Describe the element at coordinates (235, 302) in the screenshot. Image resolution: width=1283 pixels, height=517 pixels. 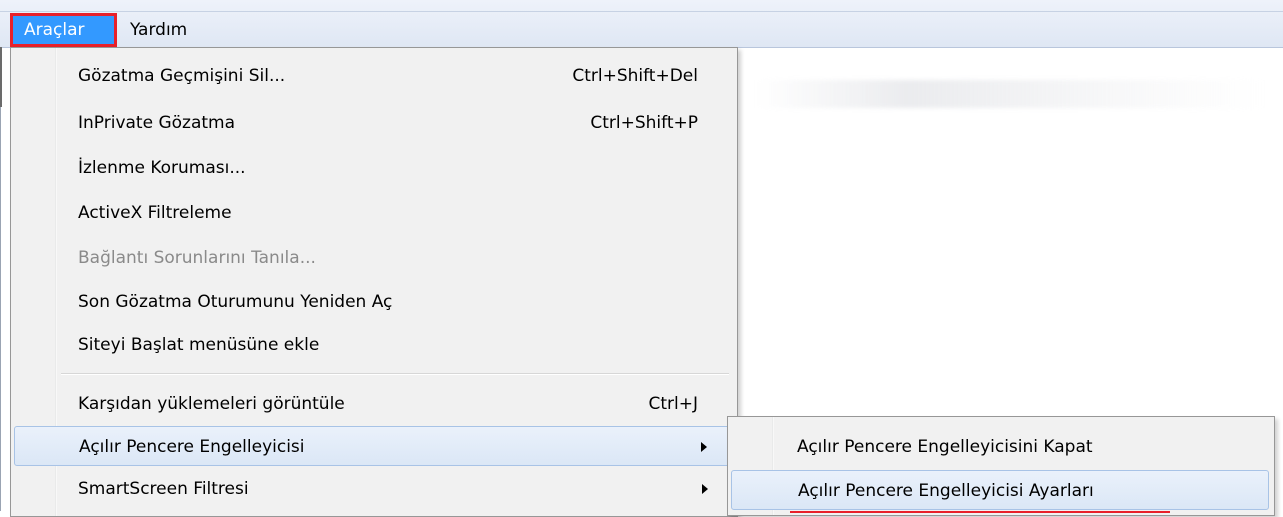
I see `menu-item-label: Son Gözatma Oturumunu Yeniden Aç` at that location.